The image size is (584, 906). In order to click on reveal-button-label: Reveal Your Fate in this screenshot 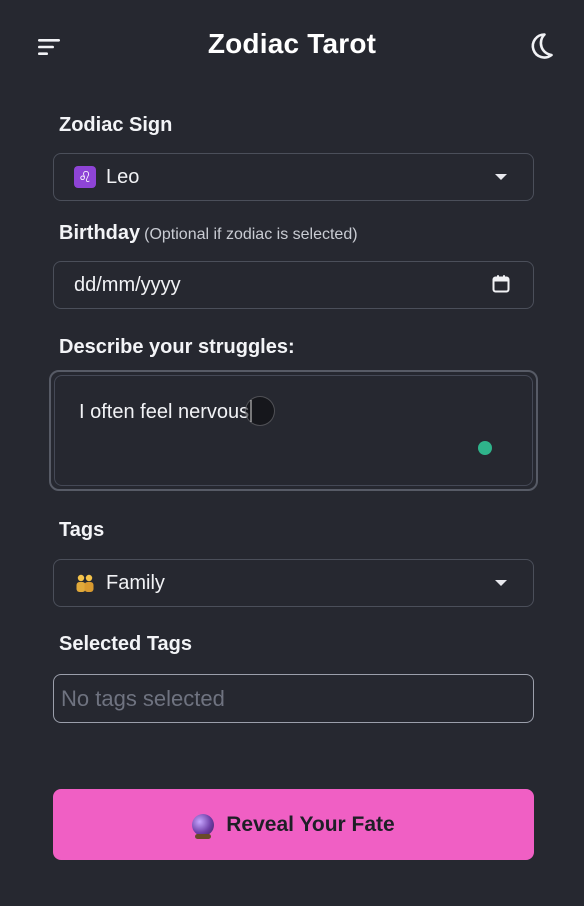, I will do `click(310, 824)`.